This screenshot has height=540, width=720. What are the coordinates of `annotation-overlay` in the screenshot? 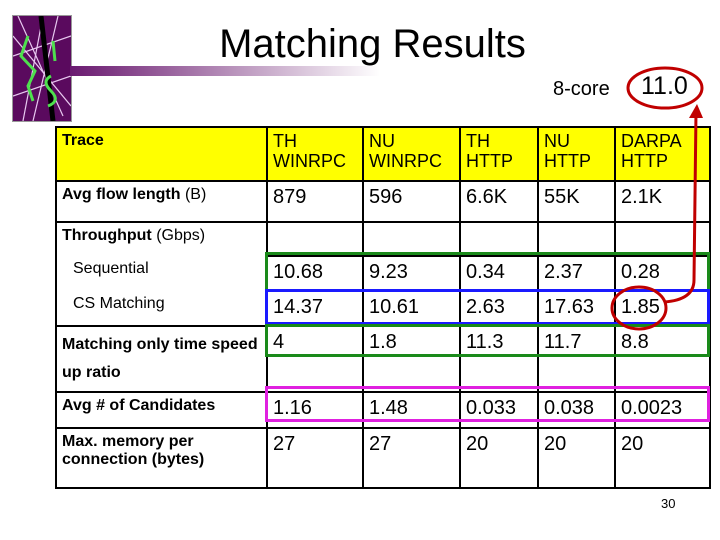 It's located at (657, 198).